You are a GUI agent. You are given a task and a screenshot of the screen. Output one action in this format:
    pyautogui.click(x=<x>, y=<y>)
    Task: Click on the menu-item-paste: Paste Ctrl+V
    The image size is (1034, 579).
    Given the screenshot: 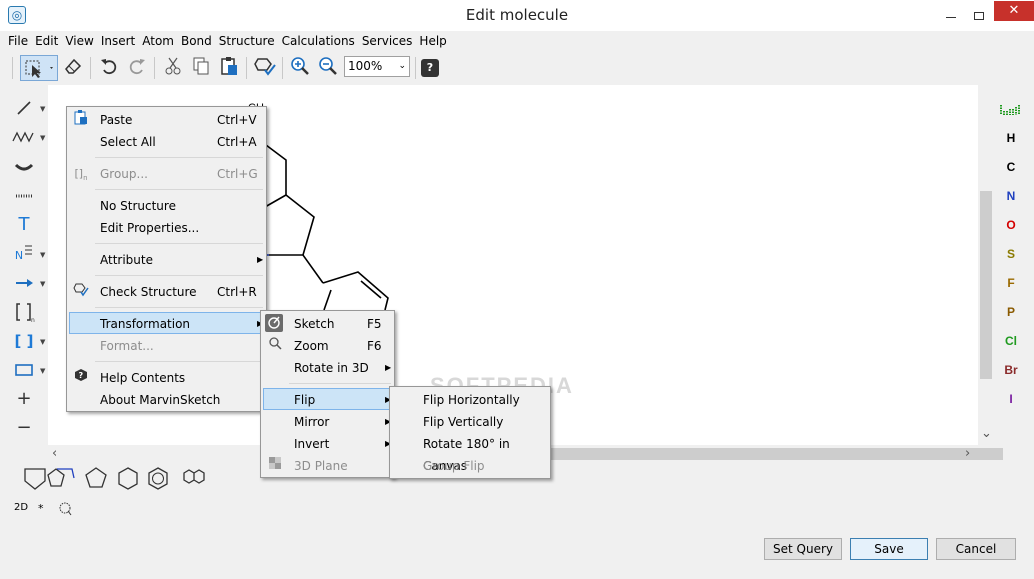 What is the action you would take?
    pyautogui.click(x=166, y=120)
    